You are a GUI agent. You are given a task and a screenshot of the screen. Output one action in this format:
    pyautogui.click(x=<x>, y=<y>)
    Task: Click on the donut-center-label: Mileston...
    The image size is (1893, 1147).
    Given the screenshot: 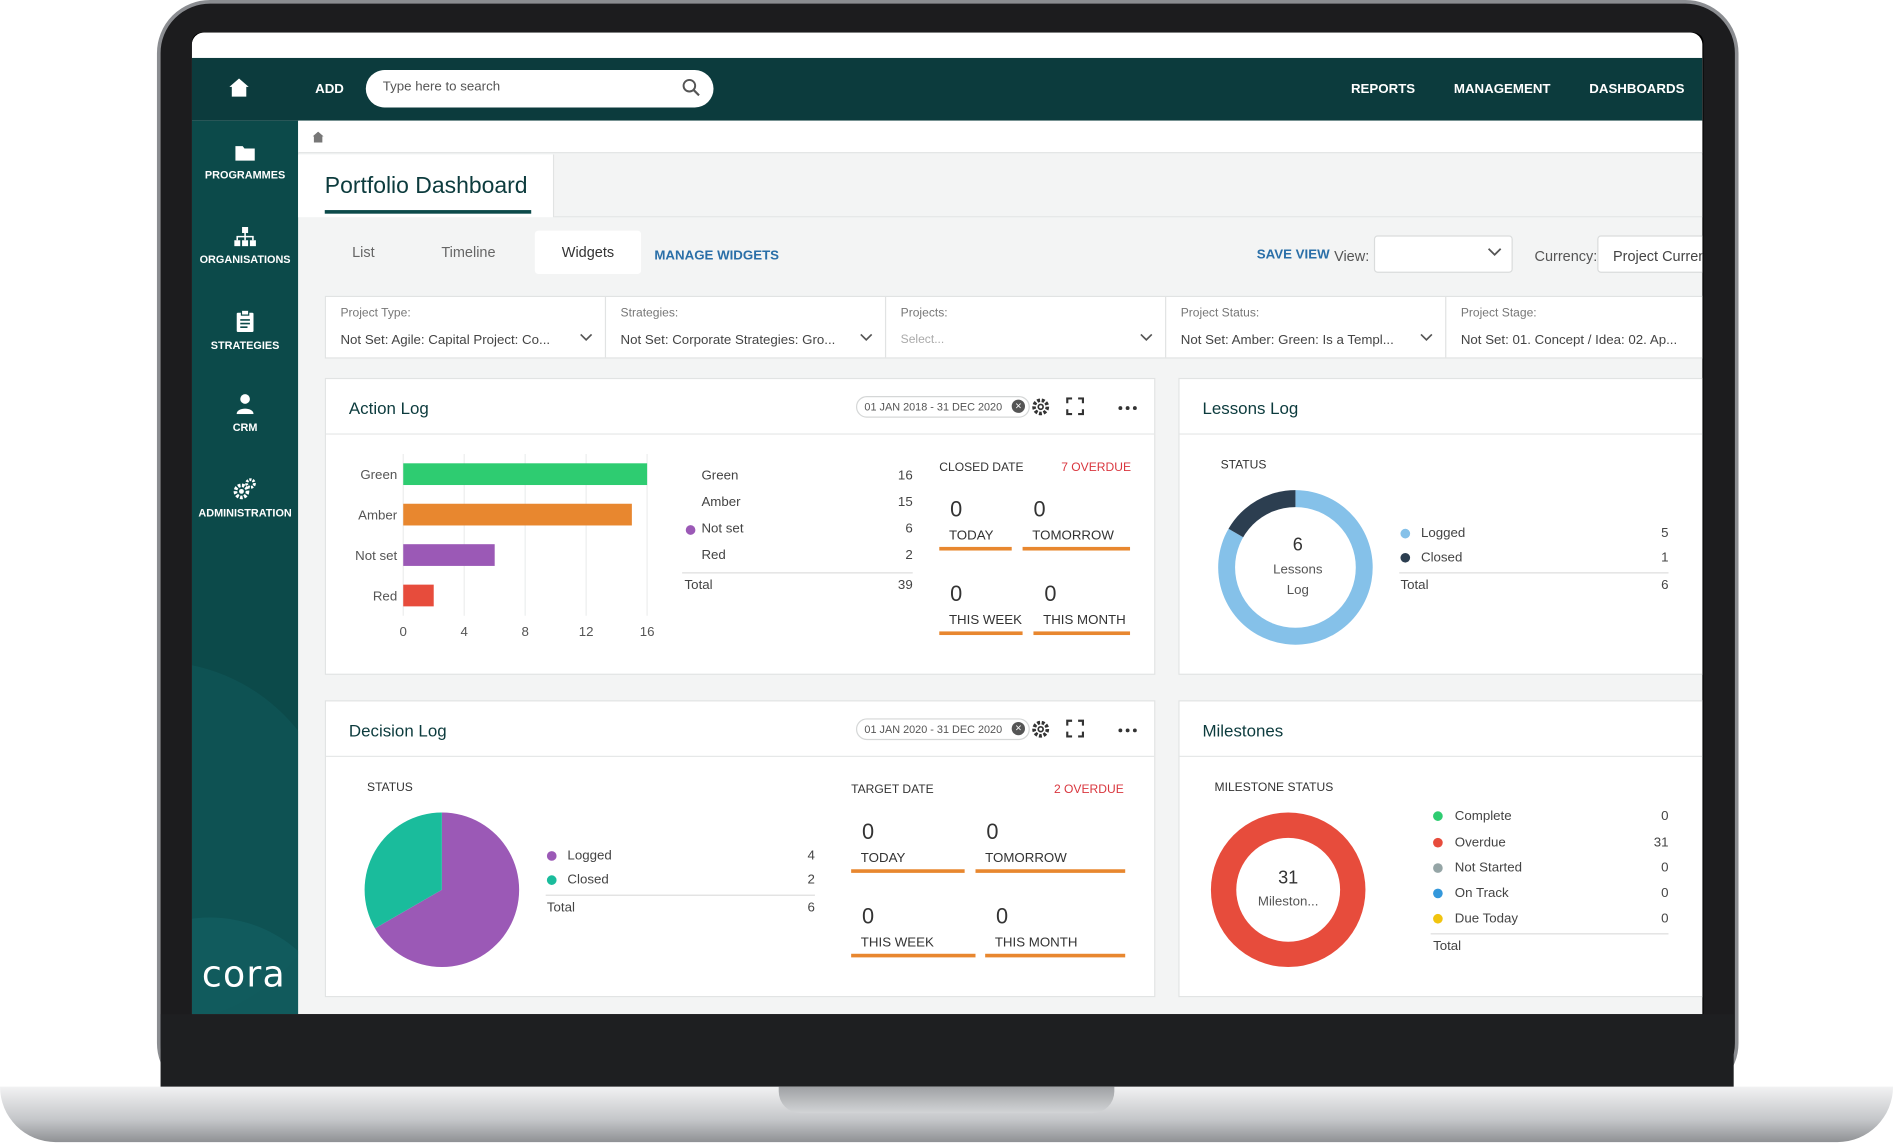 What is the action you would take?
    pyautogui.click(x=1288, y=902)
    